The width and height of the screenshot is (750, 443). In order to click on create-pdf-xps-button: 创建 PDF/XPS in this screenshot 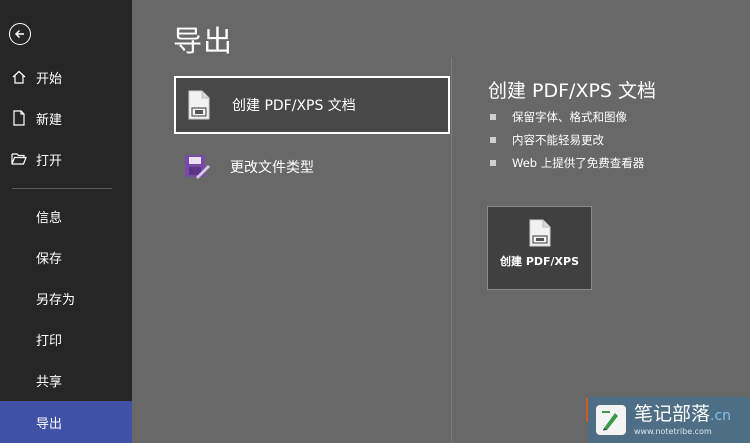, I will do `click(539, 248)`.